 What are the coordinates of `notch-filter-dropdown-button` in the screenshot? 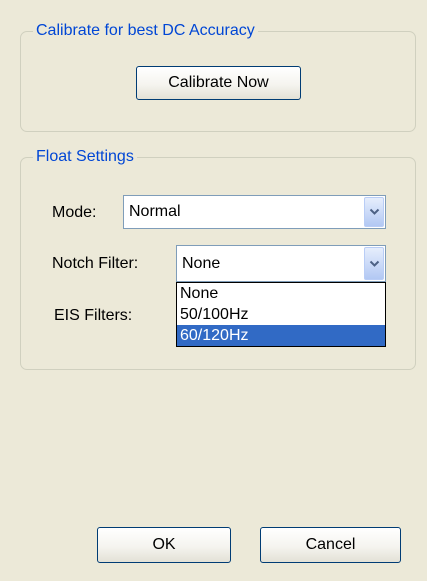 It's located at (374, 263).